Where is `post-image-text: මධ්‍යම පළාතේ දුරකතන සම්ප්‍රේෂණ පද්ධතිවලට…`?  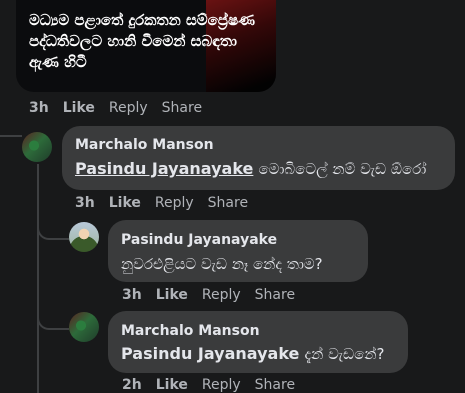 post-image-text: මධ්‍යම පළාතේ දුරකතන සම්ප්‍රේෂණ පද්ධතිවලට… is located at coordinates (142, 41).